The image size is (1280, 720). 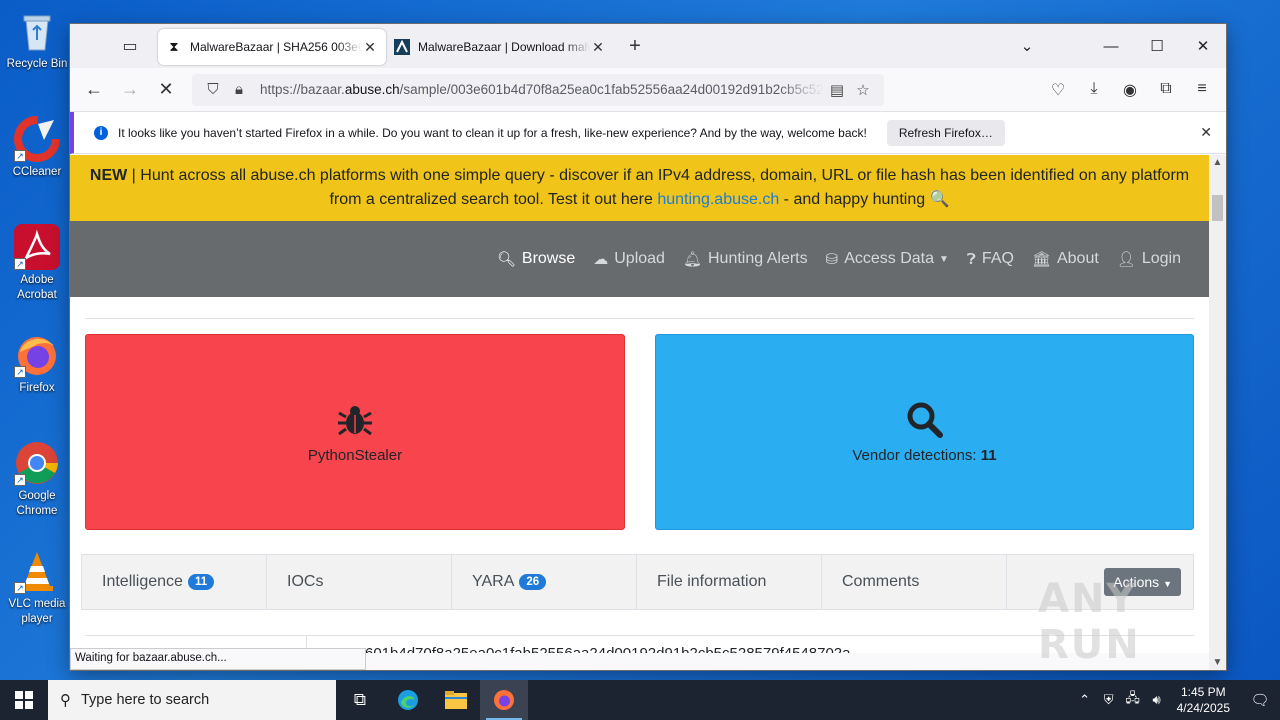 I want to click on scroll-up-icon: ▲, so click(x=1217, y=162).